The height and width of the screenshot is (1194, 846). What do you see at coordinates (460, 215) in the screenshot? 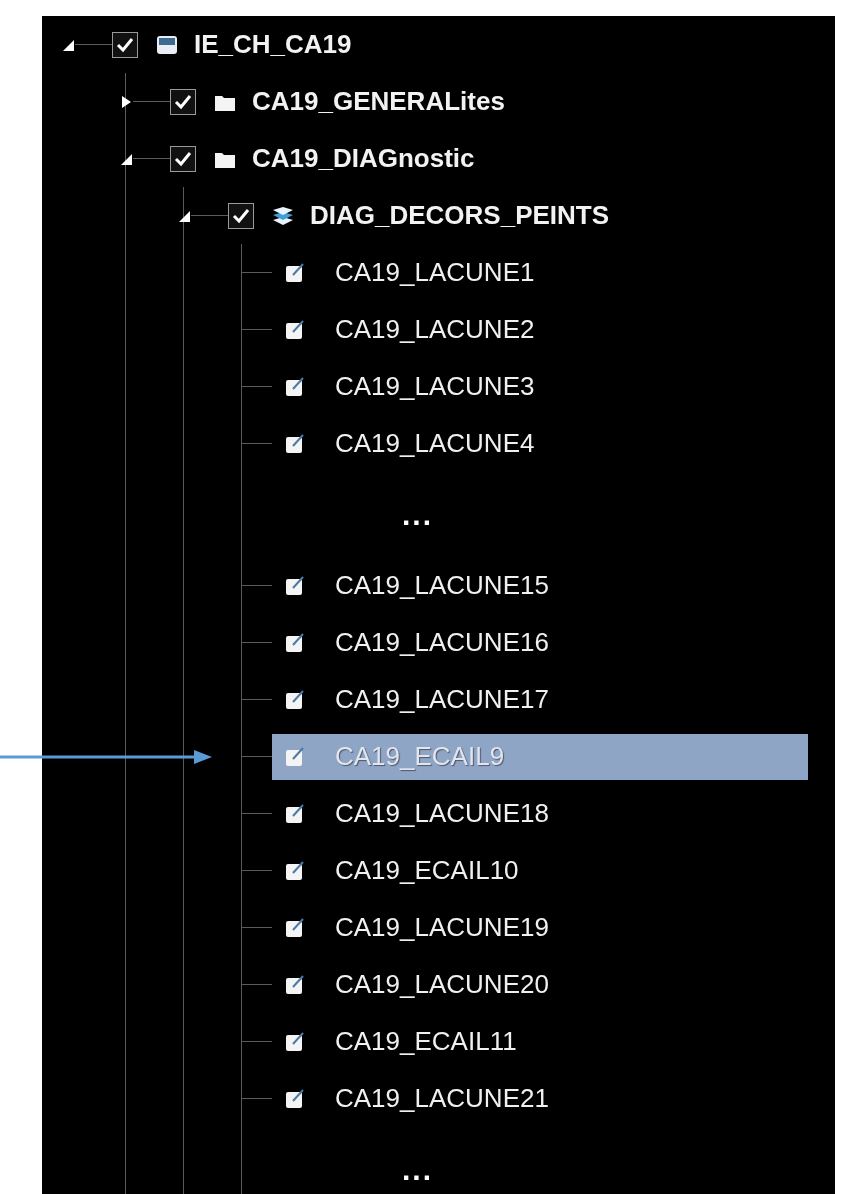
I see `layer-name: DIAG_DECORS_PEINTS` at bounding box center [460, 215].